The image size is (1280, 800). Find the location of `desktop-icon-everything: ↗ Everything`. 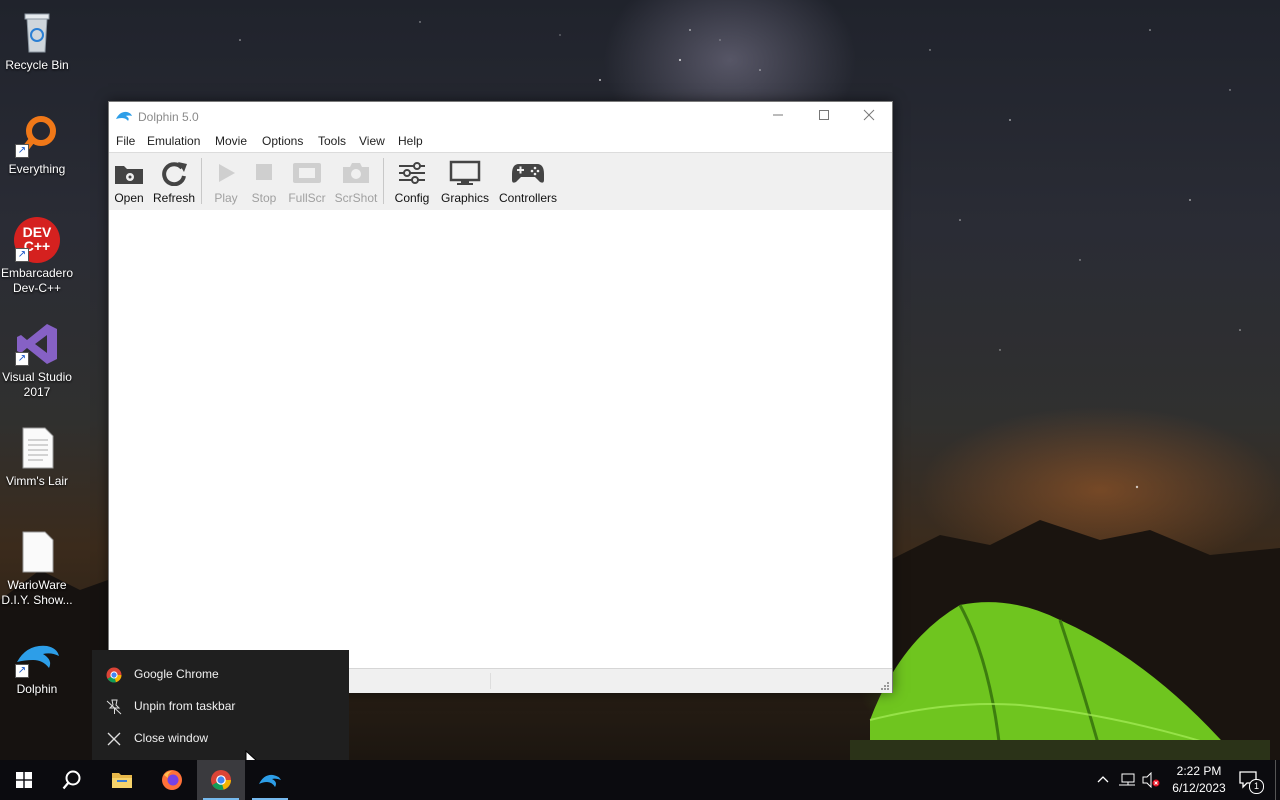

desktop-icon-everything: ↗ Everything is located at coordinates (37, 144).